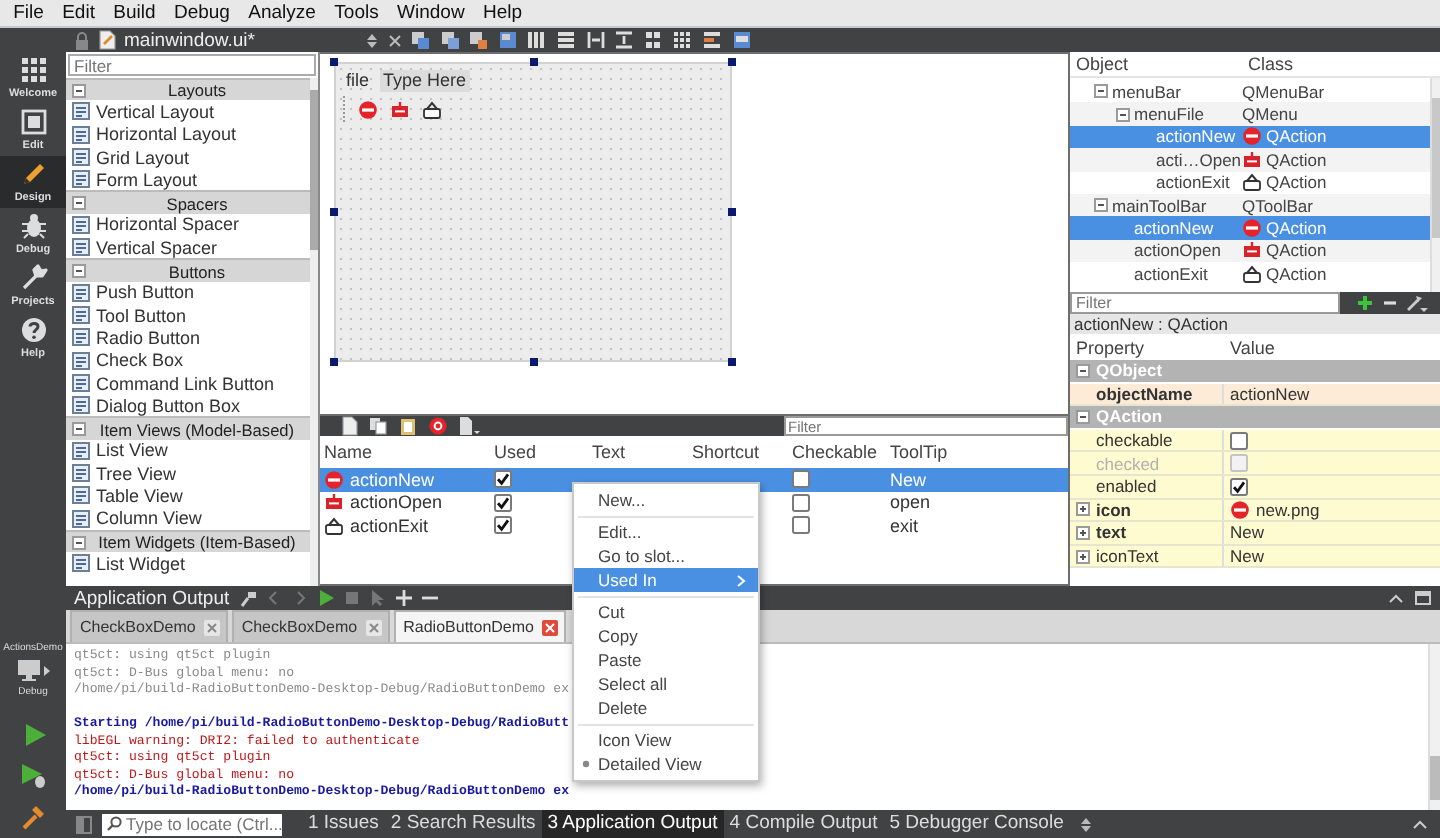  I want to click on list-icon, so click(711, 40).